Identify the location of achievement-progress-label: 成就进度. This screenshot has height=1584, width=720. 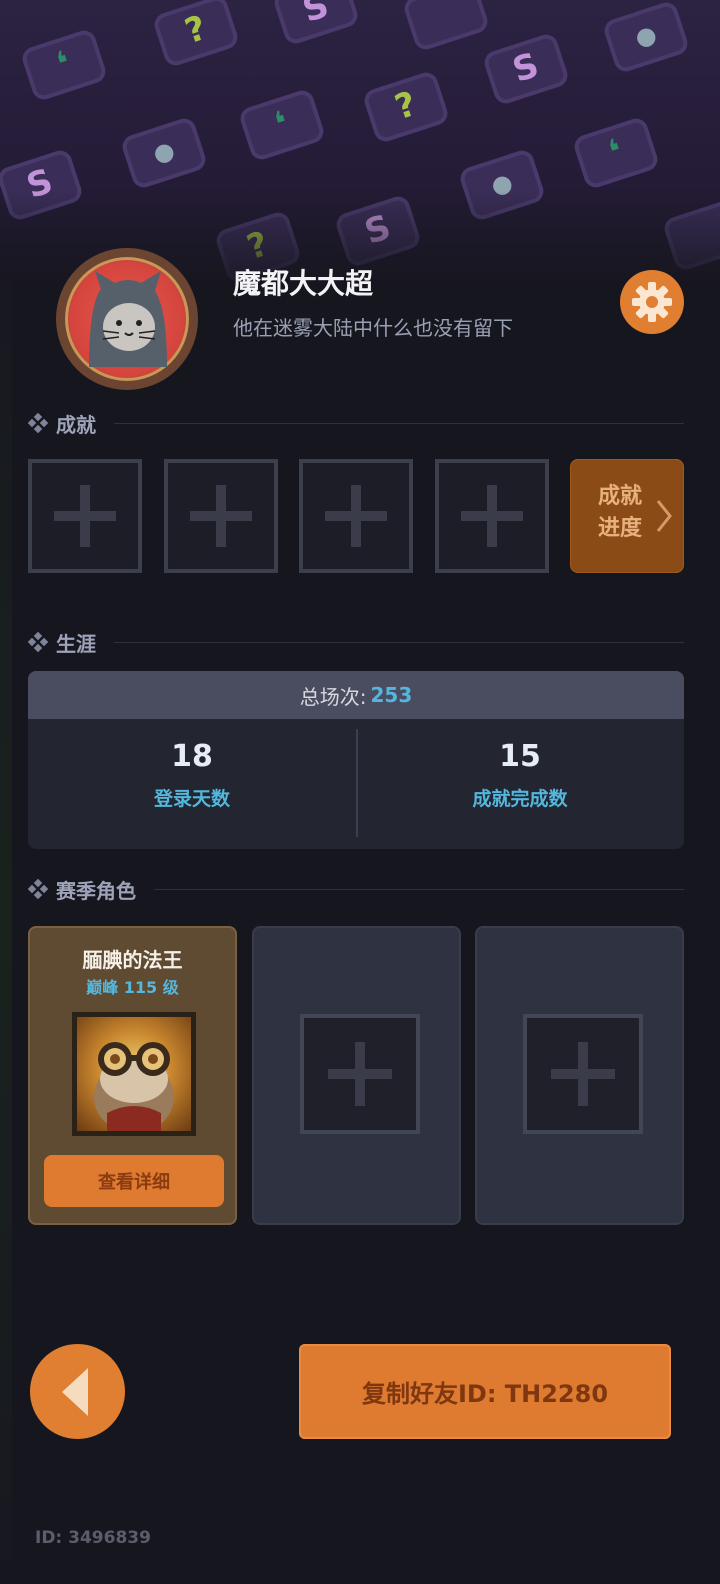
(619, 512).